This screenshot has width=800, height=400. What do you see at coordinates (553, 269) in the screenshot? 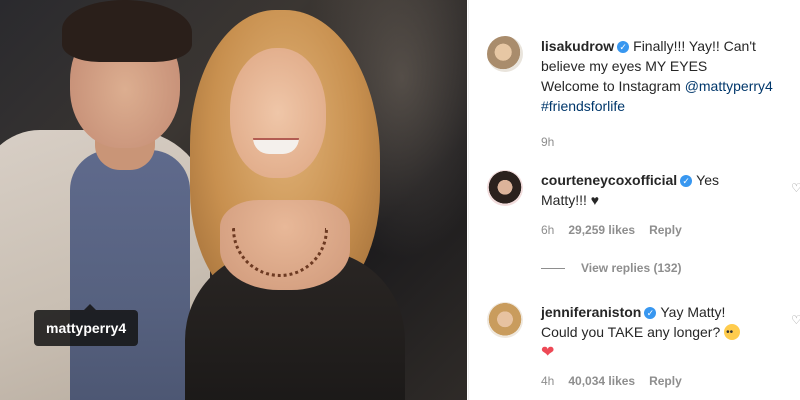
I see `replies-divider` at bounding box center [553, 269].